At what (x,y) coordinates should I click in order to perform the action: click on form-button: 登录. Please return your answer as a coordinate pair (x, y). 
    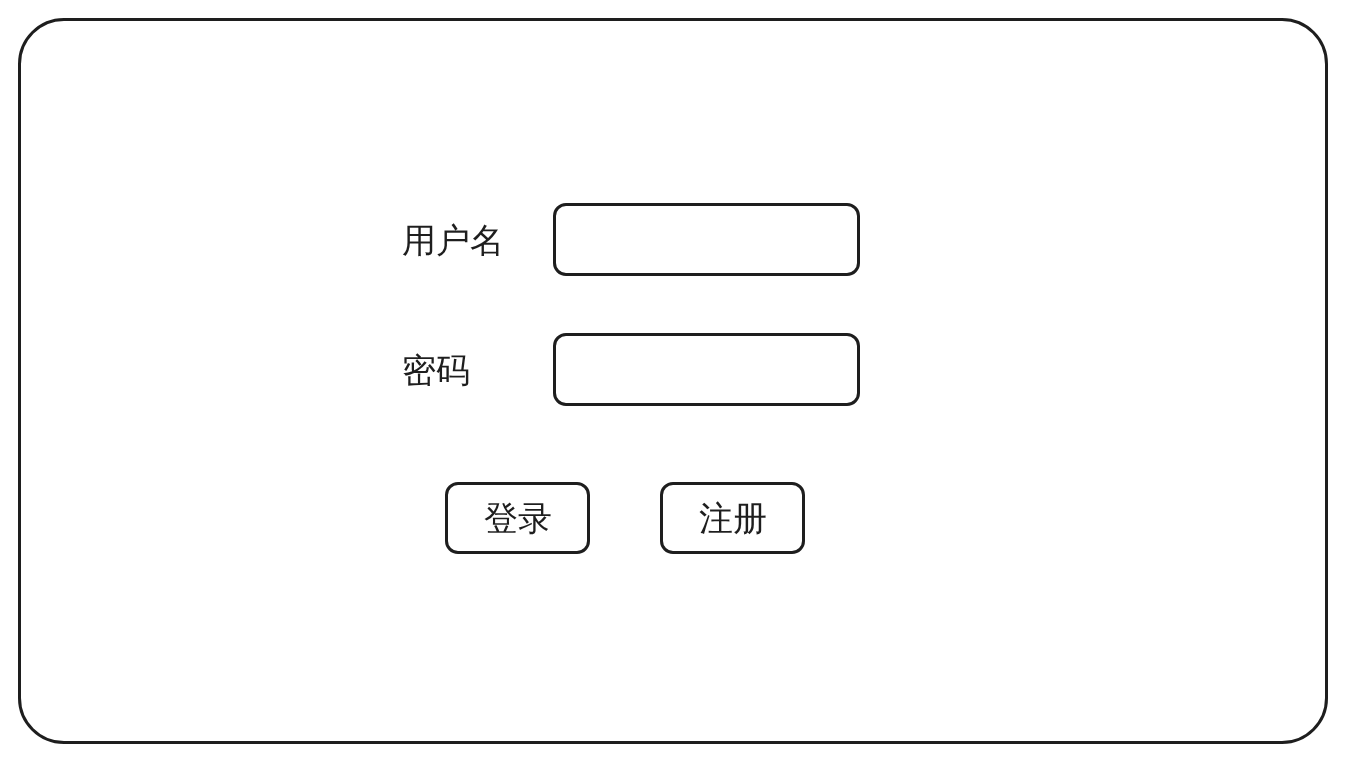
    Looking at the image, I should click on (517, 518).